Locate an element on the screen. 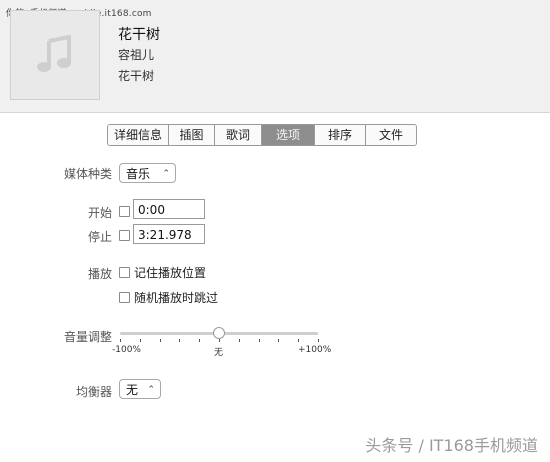  skip-shuffle-label: 随机播放时跳过 is located at coordinates (176, 298).